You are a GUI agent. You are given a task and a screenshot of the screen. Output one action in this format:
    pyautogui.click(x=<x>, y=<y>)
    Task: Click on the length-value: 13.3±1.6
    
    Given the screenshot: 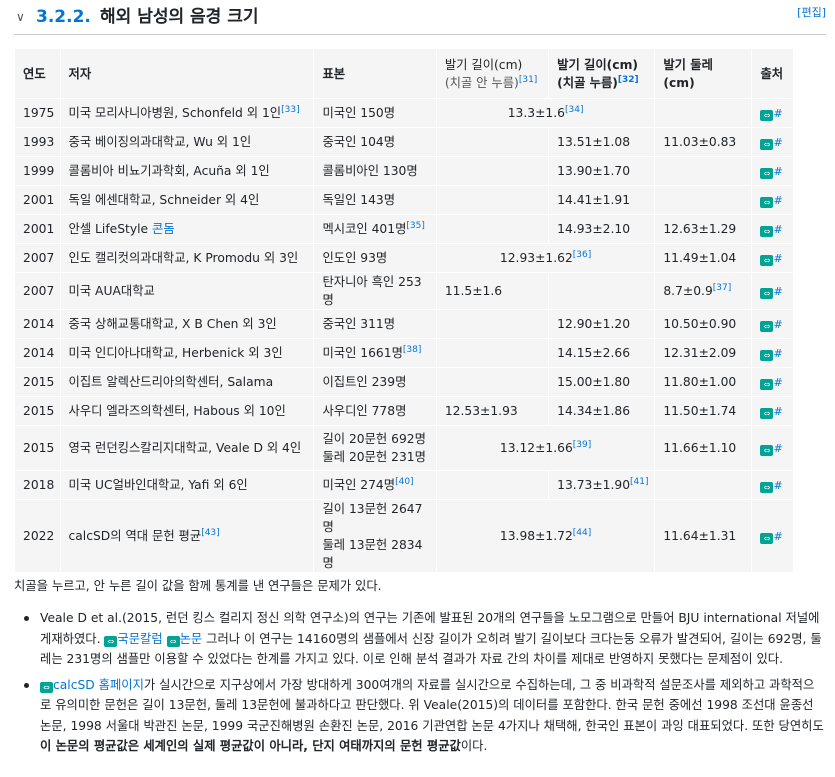 What is the action you would take?
    pyautogui.click(x=536, y=113)
    